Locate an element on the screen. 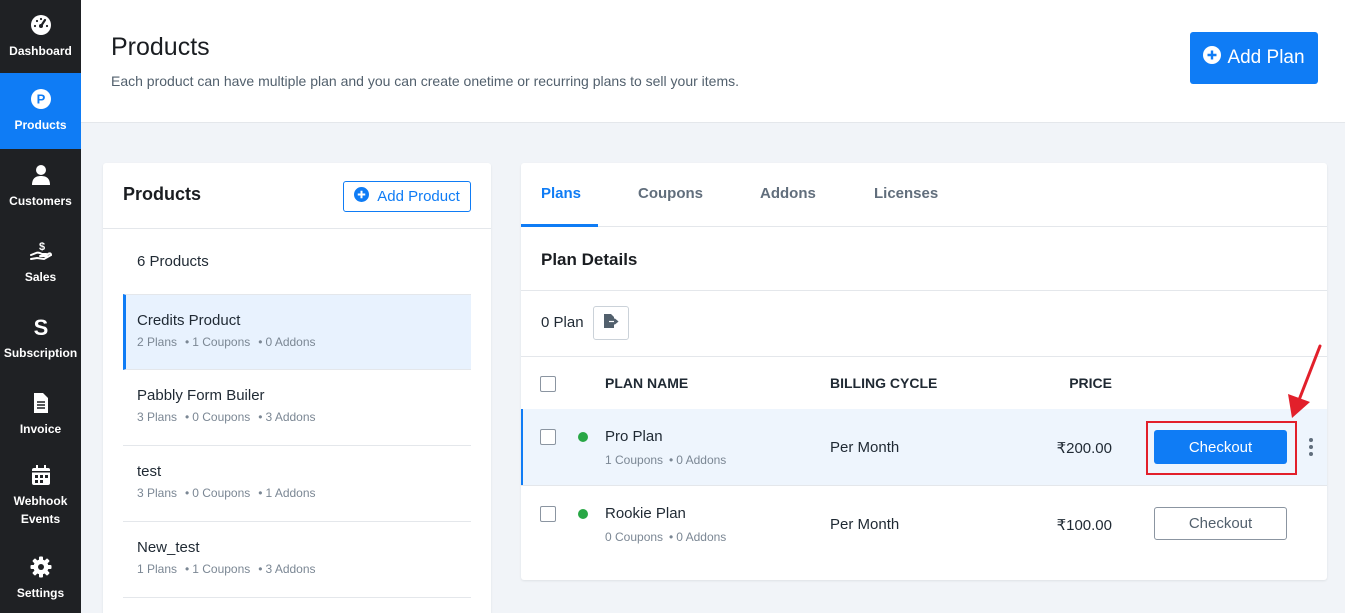 The width and height of the screenshot is (1345, 613). plan-price: ₹100.00 is located at coordinates (1084, 525).